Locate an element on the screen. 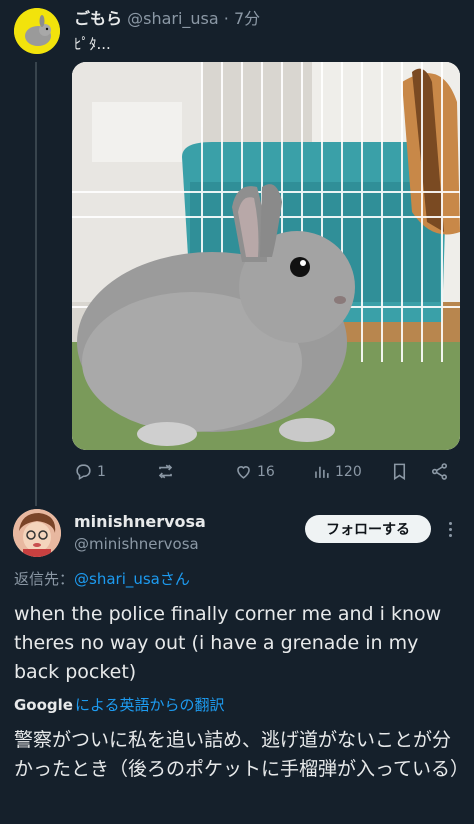 The width and height of the screenshot is (474, 824). display-name: minishnervosa is located at coordinates (140, 521).